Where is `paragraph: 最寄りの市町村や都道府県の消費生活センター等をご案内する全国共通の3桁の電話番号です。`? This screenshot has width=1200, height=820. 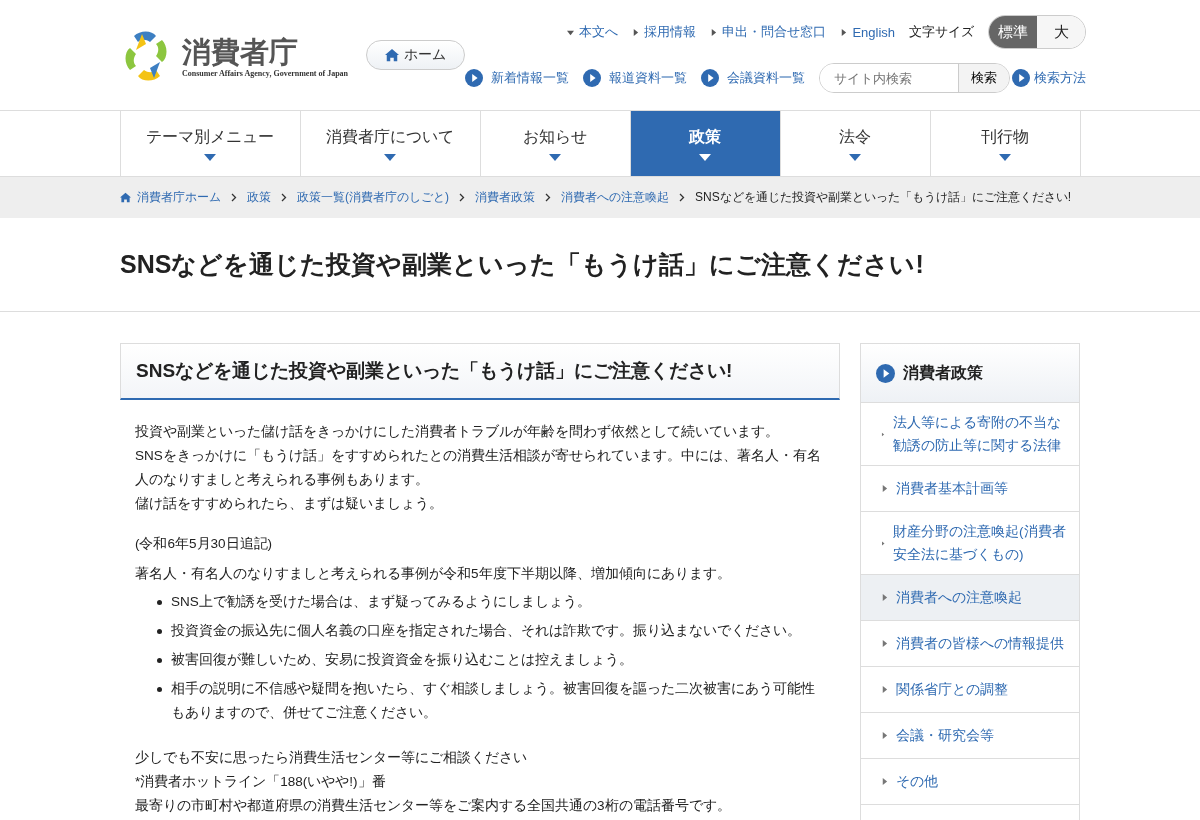
paragraph: 最寄りの市町村や都道府県の消費生活センター等をご案内する全国共通の3桁の電話番号です。 is located at coordinates (433, 806).